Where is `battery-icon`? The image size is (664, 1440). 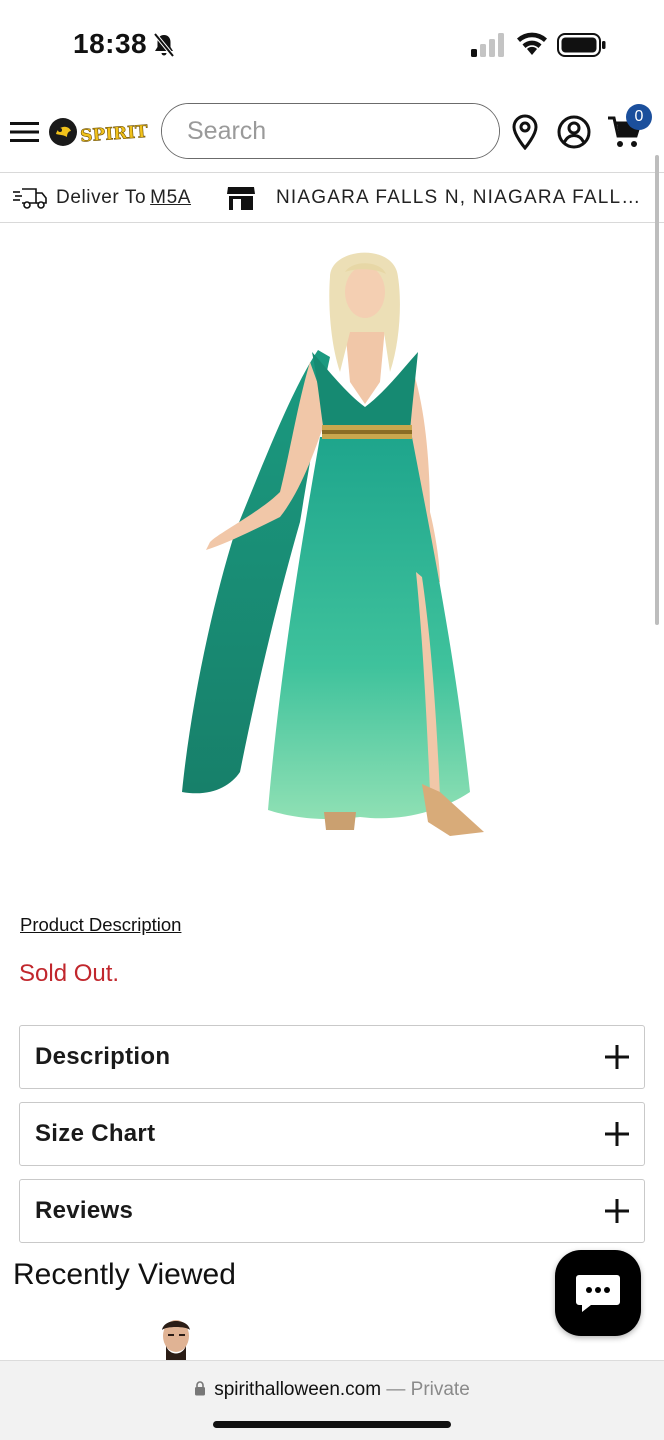 battery-icon is located at coordinates (581, 45).